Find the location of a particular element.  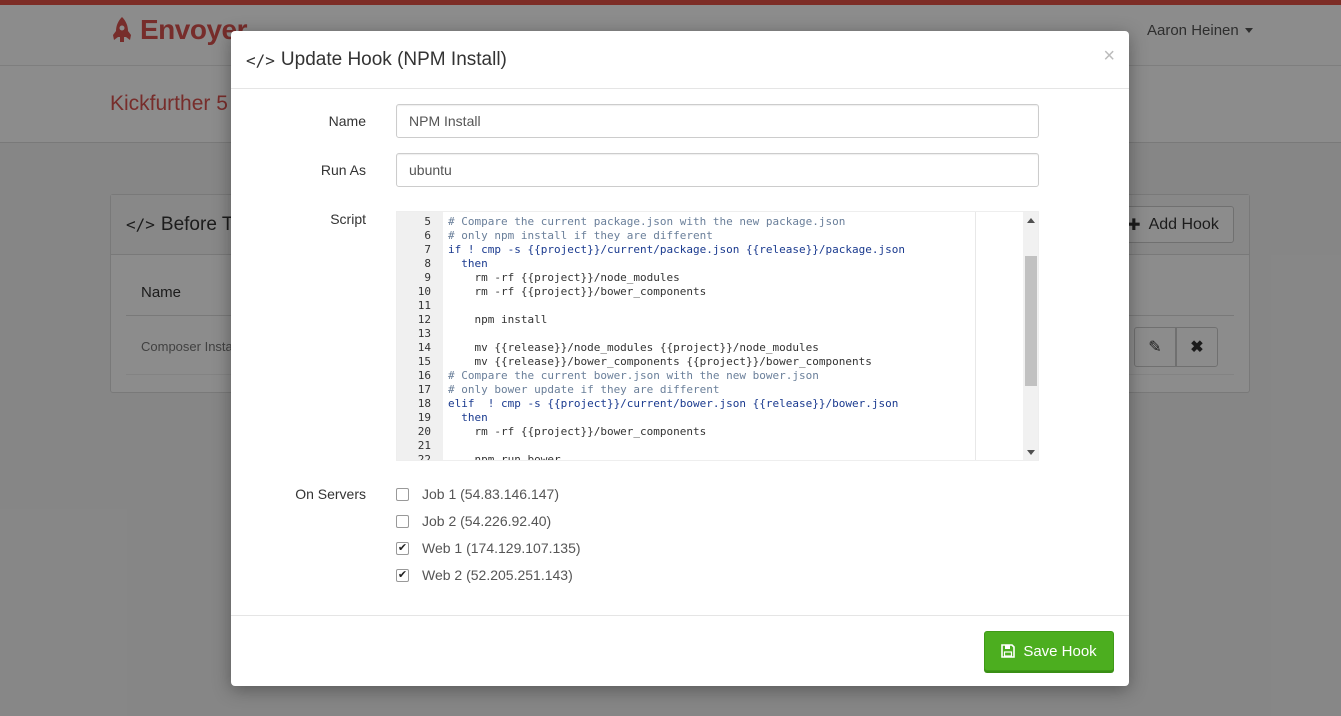

line-number: 20 is located at coordinates (424, 431).